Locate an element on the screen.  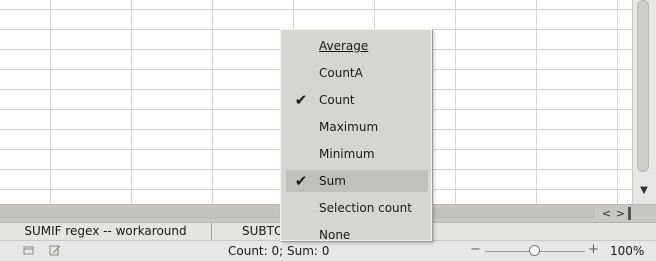
scroll-right-icon: > is located at coordinates (620, 213).